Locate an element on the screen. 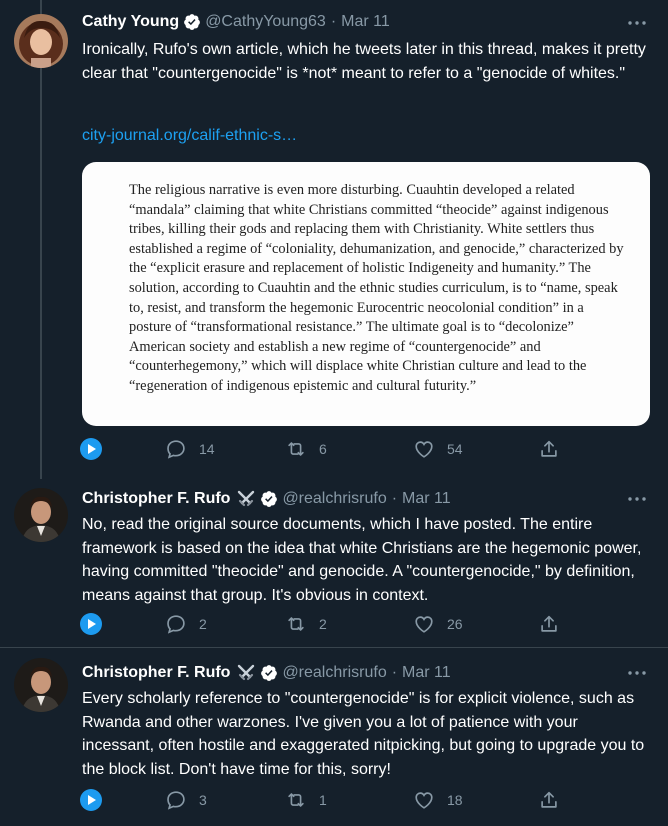 This screenshot has height=826, width=668. reply-button: 3 is located at coordinates (186, 800).